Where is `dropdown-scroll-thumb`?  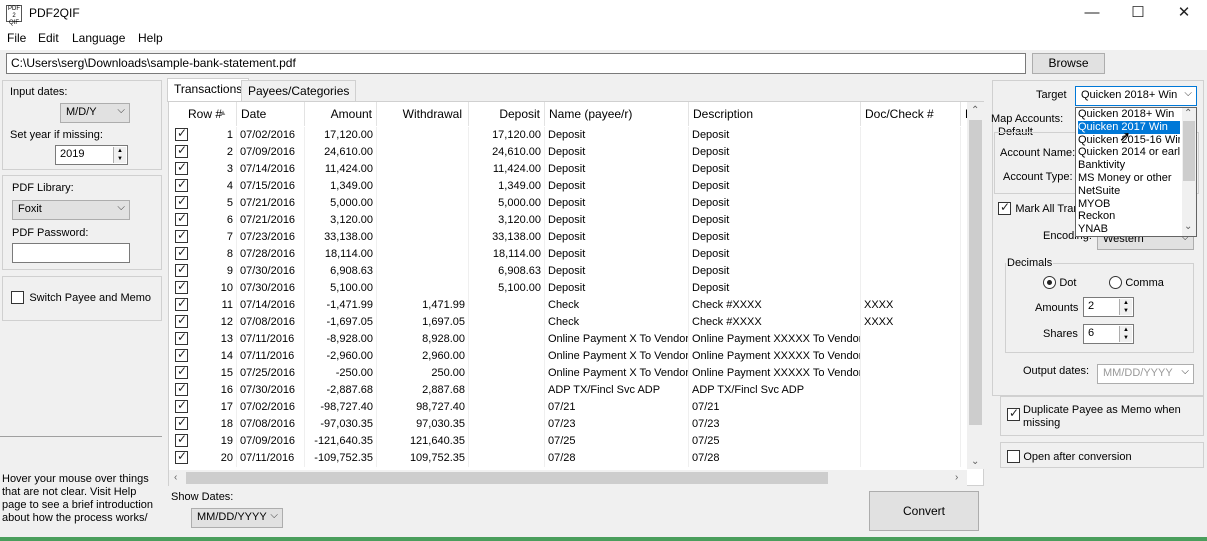
dropdown-scroll-thumb is located at coordinates (1189, 151).